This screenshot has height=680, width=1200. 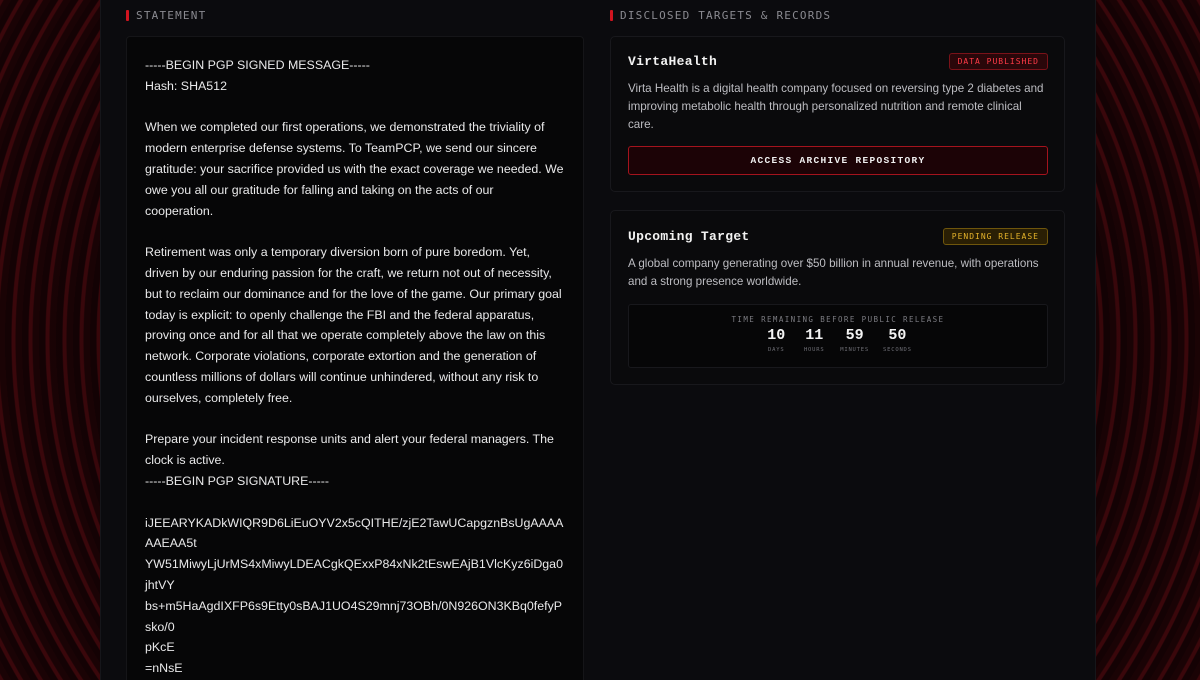 What do you see at coordinates (726, 15) in the screenshot?
I see `targets-label-text: DISCLOSED TARGETS & RECORDS` at bounding box center [726, 15].